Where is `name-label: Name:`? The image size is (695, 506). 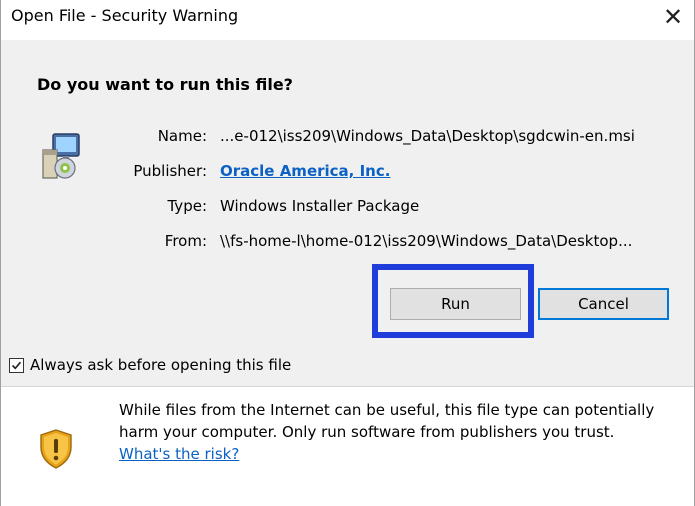 name-label: Name: is located at coordinates (182, 136).